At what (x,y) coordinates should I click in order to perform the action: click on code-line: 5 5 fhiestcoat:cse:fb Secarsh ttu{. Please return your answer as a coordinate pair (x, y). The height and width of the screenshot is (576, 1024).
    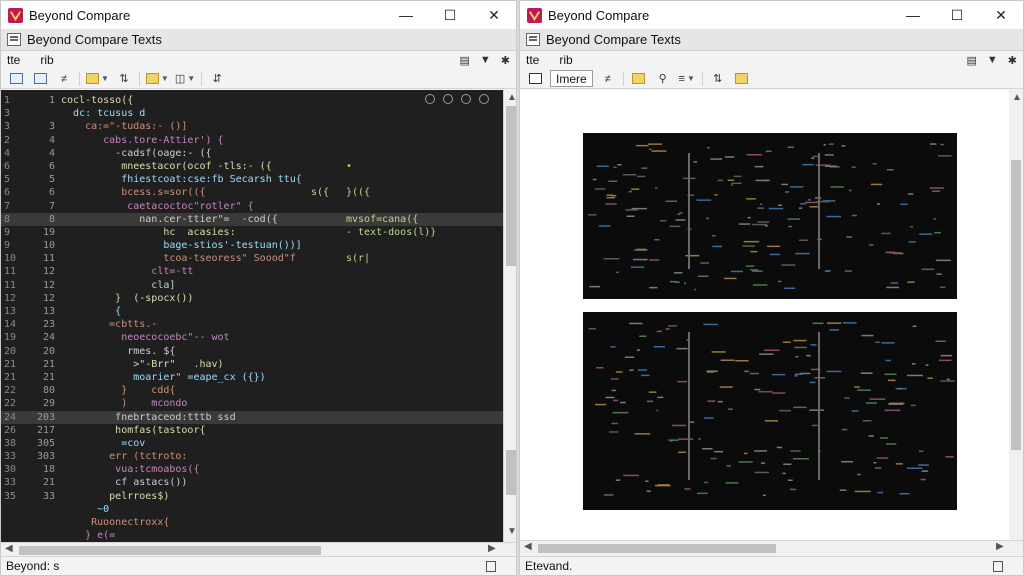
    Looking at the image, I should click on (252, 179).